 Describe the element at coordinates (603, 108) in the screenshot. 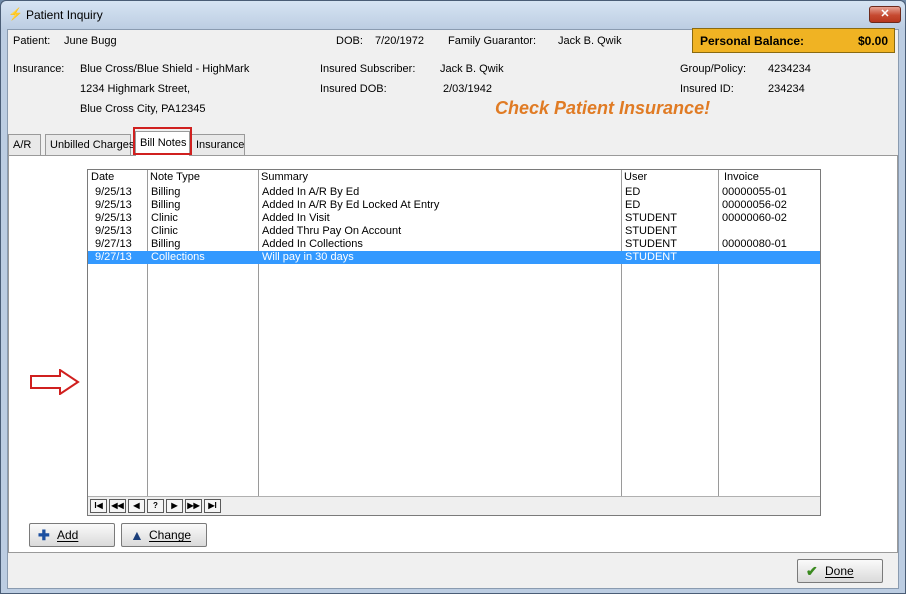

I see `insurance-alert-text: Check Patient Insurance!` at that location.